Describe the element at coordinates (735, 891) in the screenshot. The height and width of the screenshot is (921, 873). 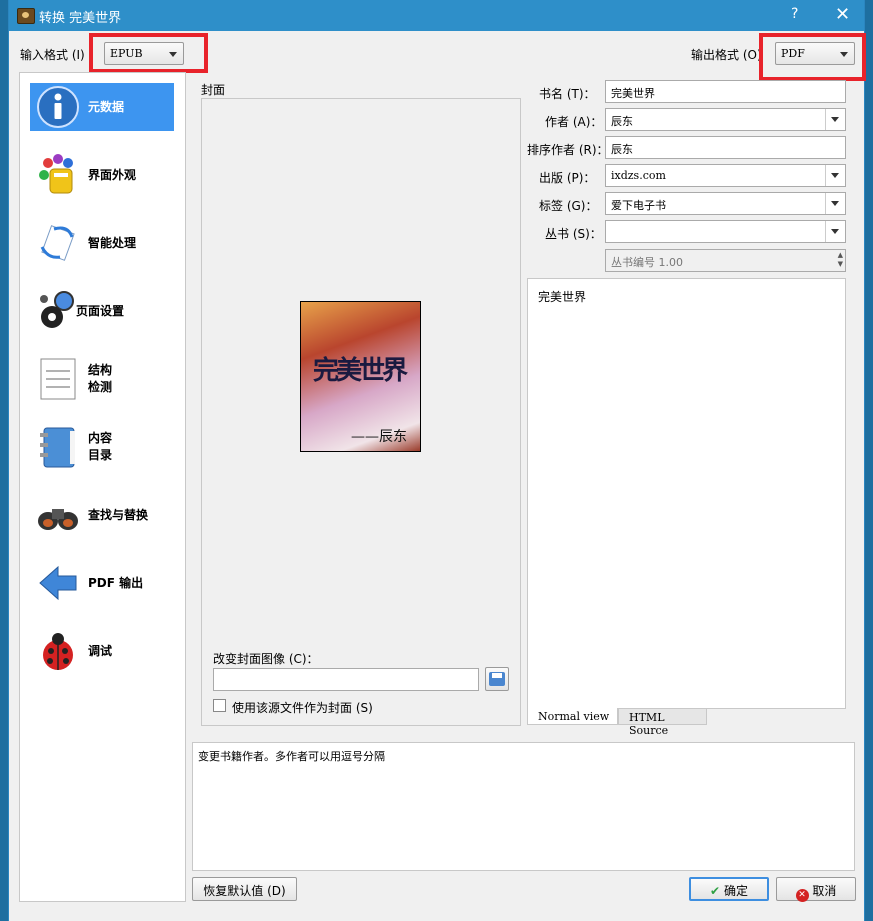
I see `ok-label: 确定` at that location.